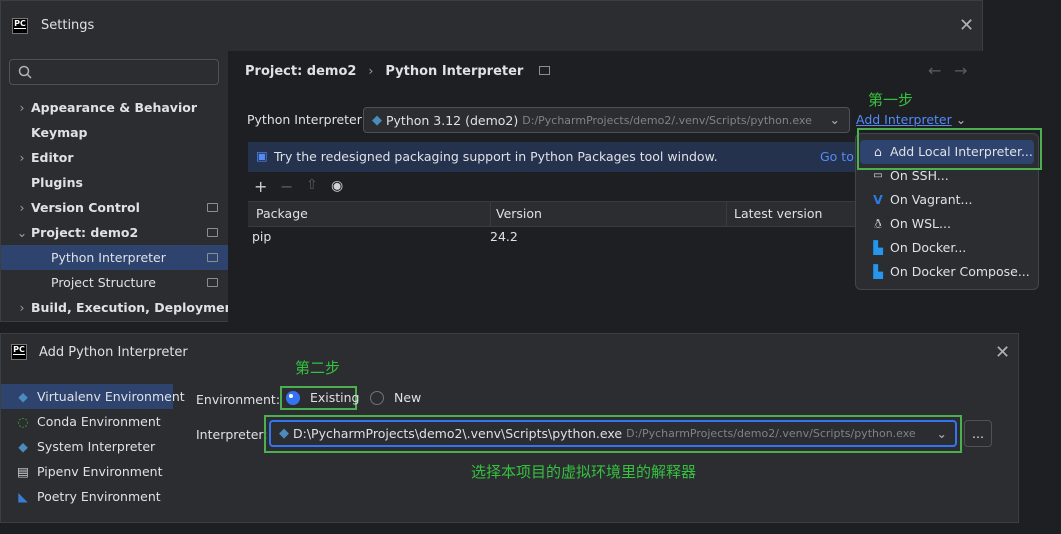 Image resolution: width=1061 pixels, height=534 pixels. Describe the element at coordinates (114, 182) in the screenshot. I see `tree-item-plugins: Plugins` at that location.